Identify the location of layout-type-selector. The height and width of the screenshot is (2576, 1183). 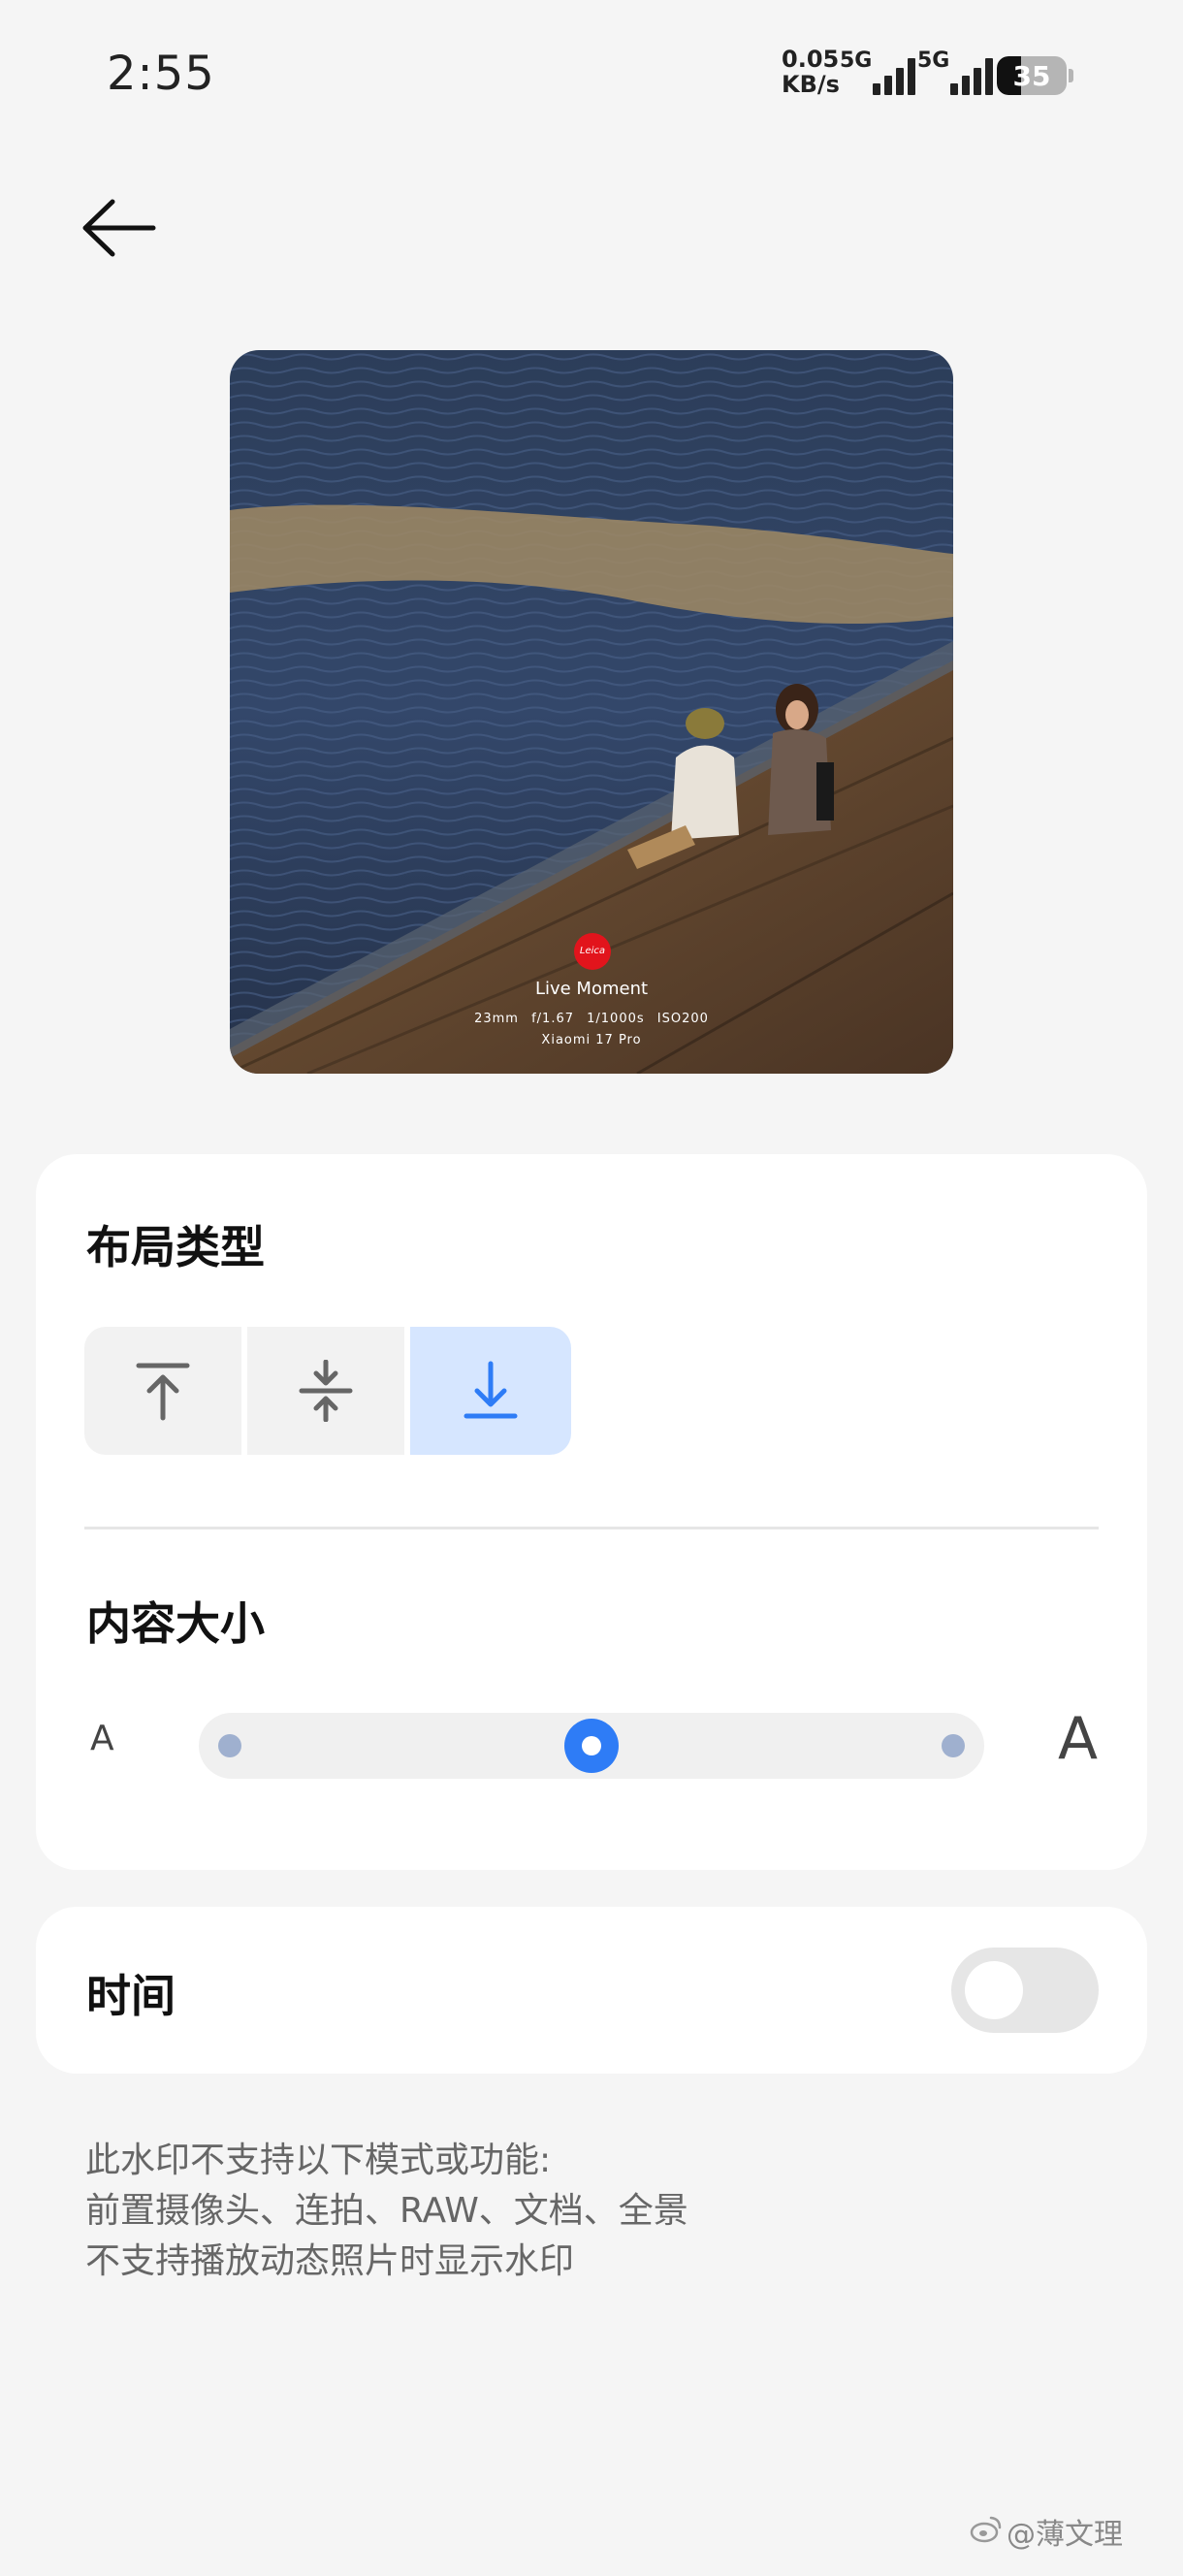
(327, 1391).